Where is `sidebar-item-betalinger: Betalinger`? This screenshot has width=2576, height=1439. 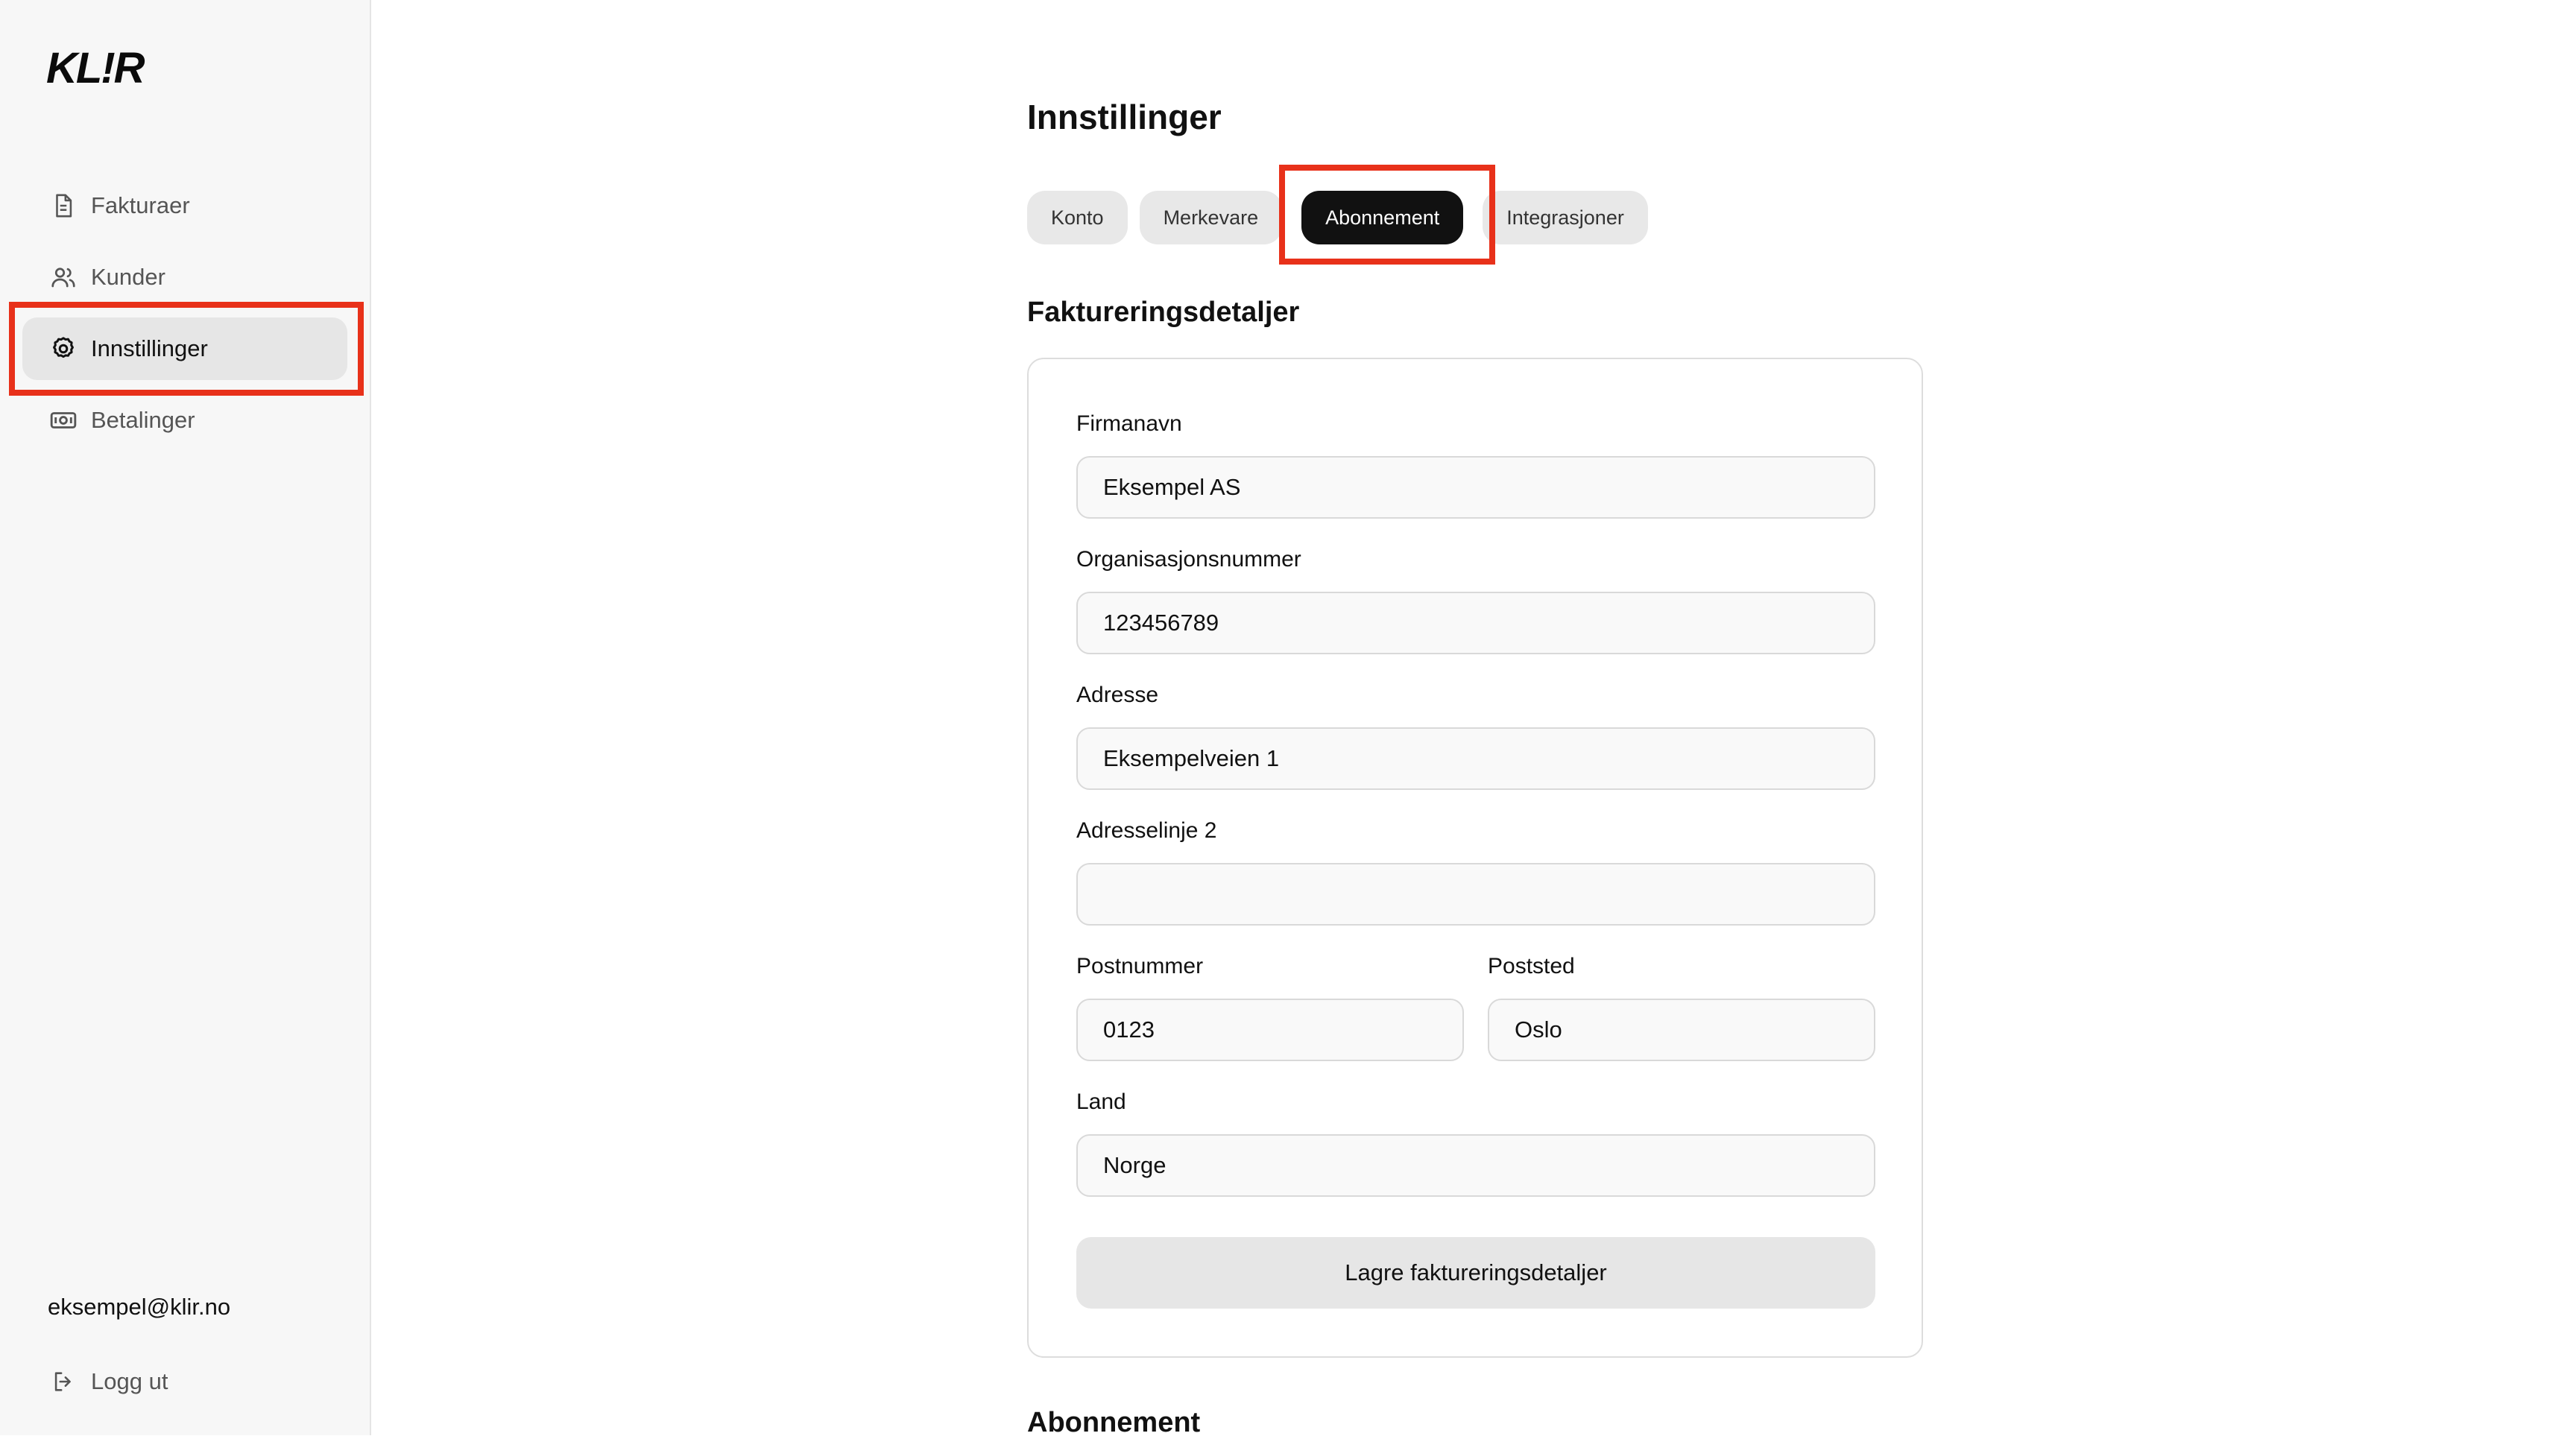
sidebar-item-betalinger: Betalinger is located at coordinates (184, 420).